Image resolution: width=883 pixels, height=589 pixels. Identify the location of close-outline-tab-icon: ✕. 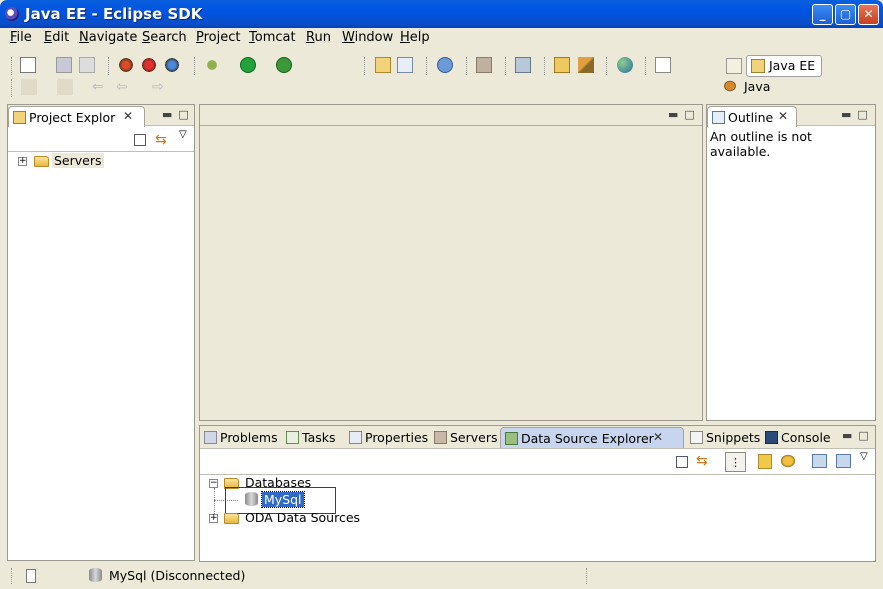
(783, 116).